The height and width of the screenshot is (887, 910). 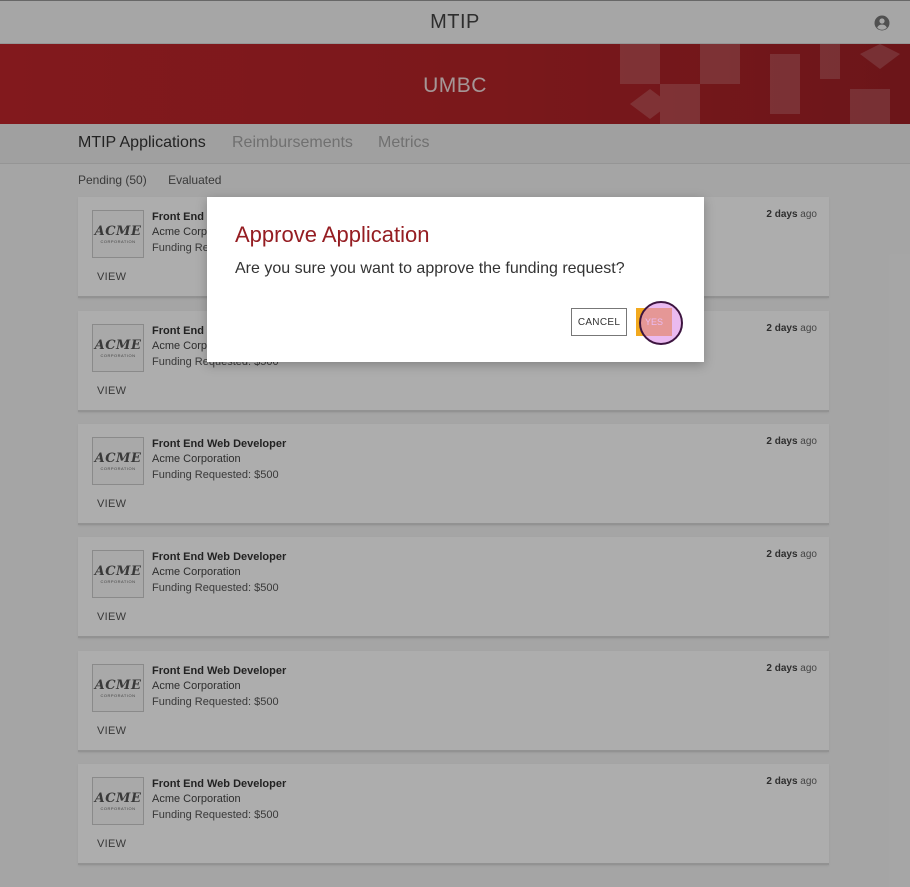 I want to click on dialog-title: Approve Application, so click(x=332, y=234).